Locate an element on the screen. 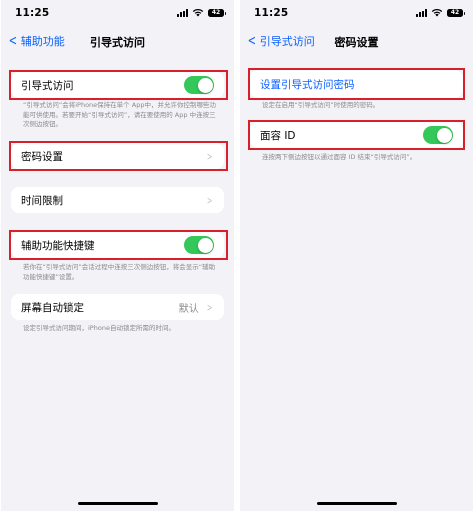  page-title: 密码设置 is located at coordinates (356, 42).